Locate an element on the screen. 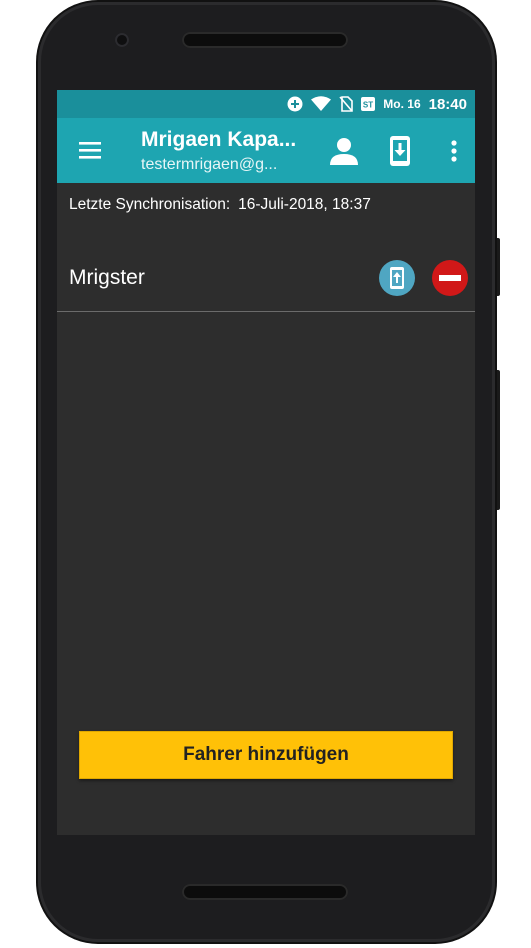 Image resolution: width=531 pixels, height=948 pixels. driver-list-item: Mrigster is located at coordinates (266, 281).